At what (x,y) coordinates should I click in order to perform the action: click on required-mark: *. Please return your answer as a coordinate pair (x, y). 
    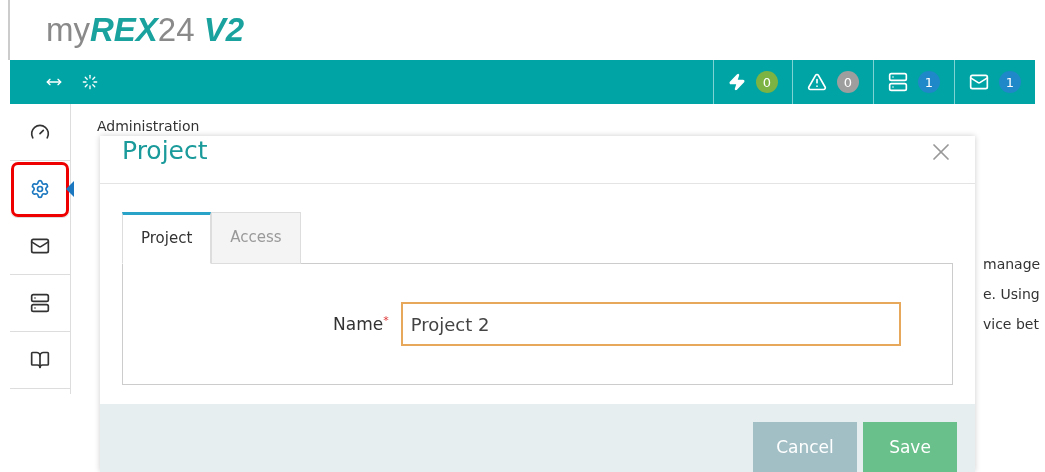
    Looking at the image, I should click on (386, 320).